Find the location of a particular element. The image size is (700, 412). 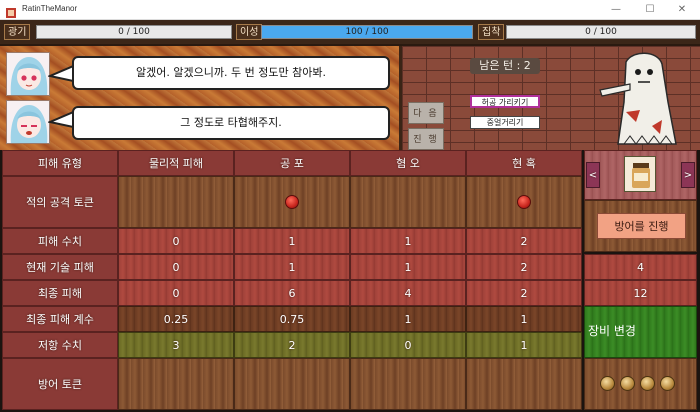

side-value: 12 is located at coordinates (640, 293).